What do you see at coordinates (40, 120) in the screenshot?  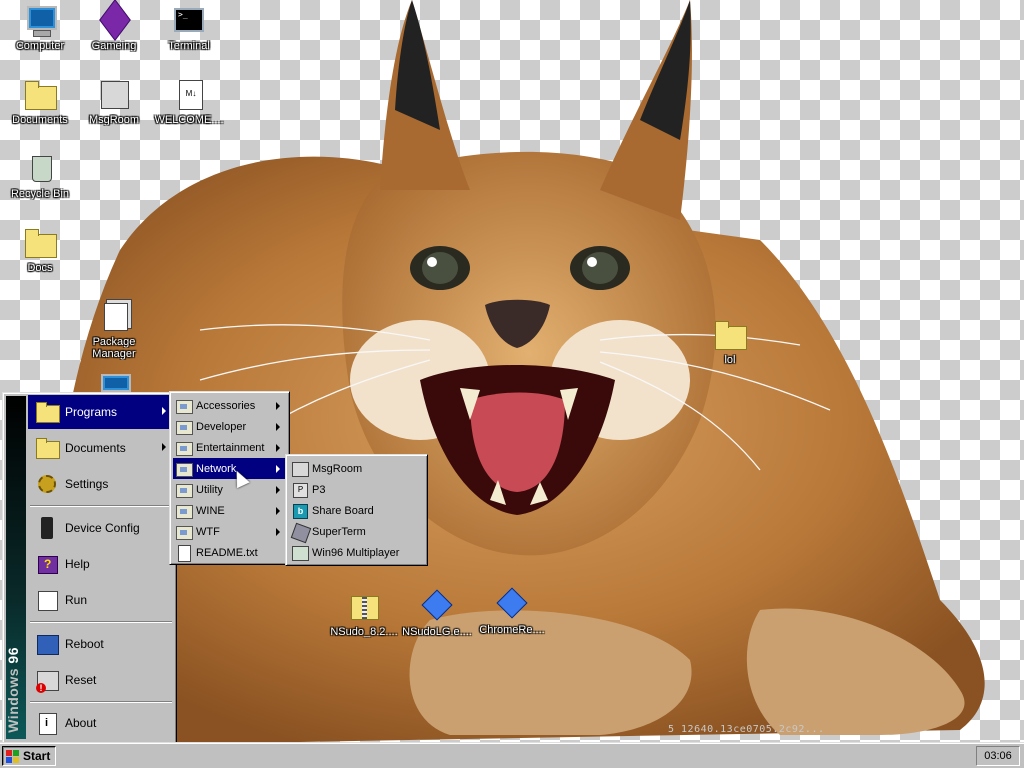 I see `desktop-icon-label: Documents` at bounding box center [40, 120].